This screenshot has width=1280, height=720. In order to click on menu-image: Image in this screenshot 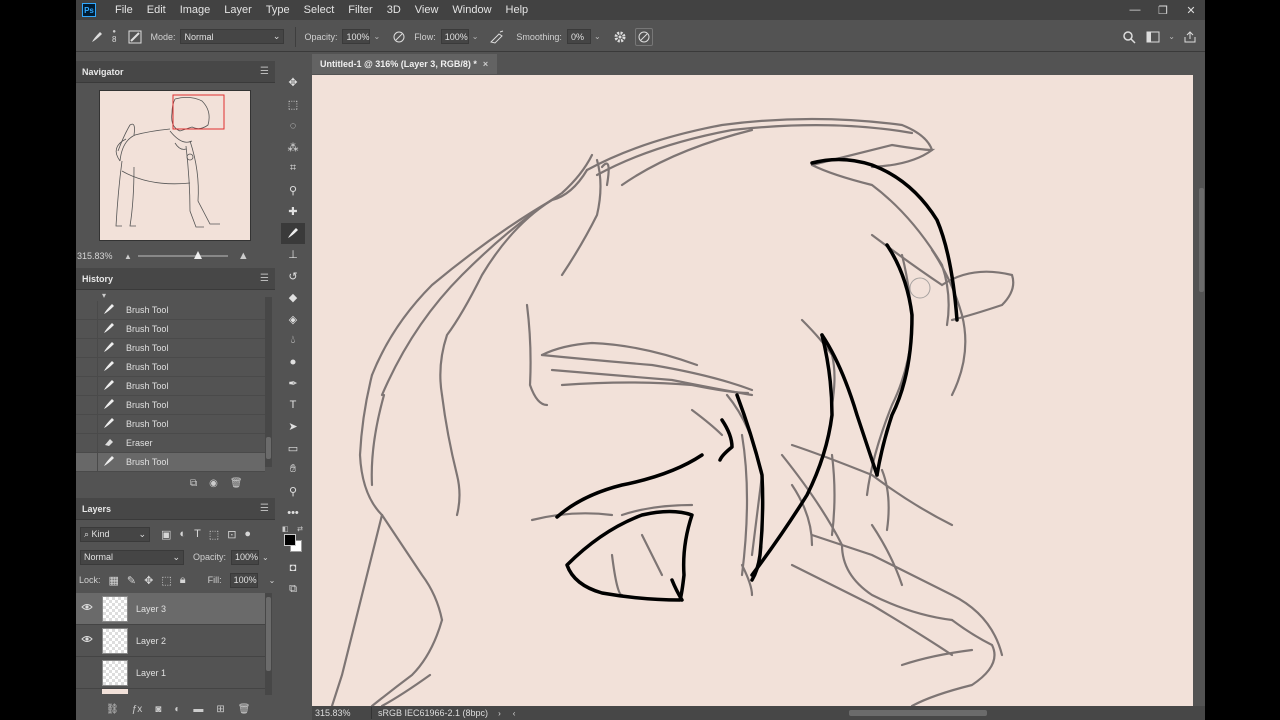, I will do `click(195, 10)`.